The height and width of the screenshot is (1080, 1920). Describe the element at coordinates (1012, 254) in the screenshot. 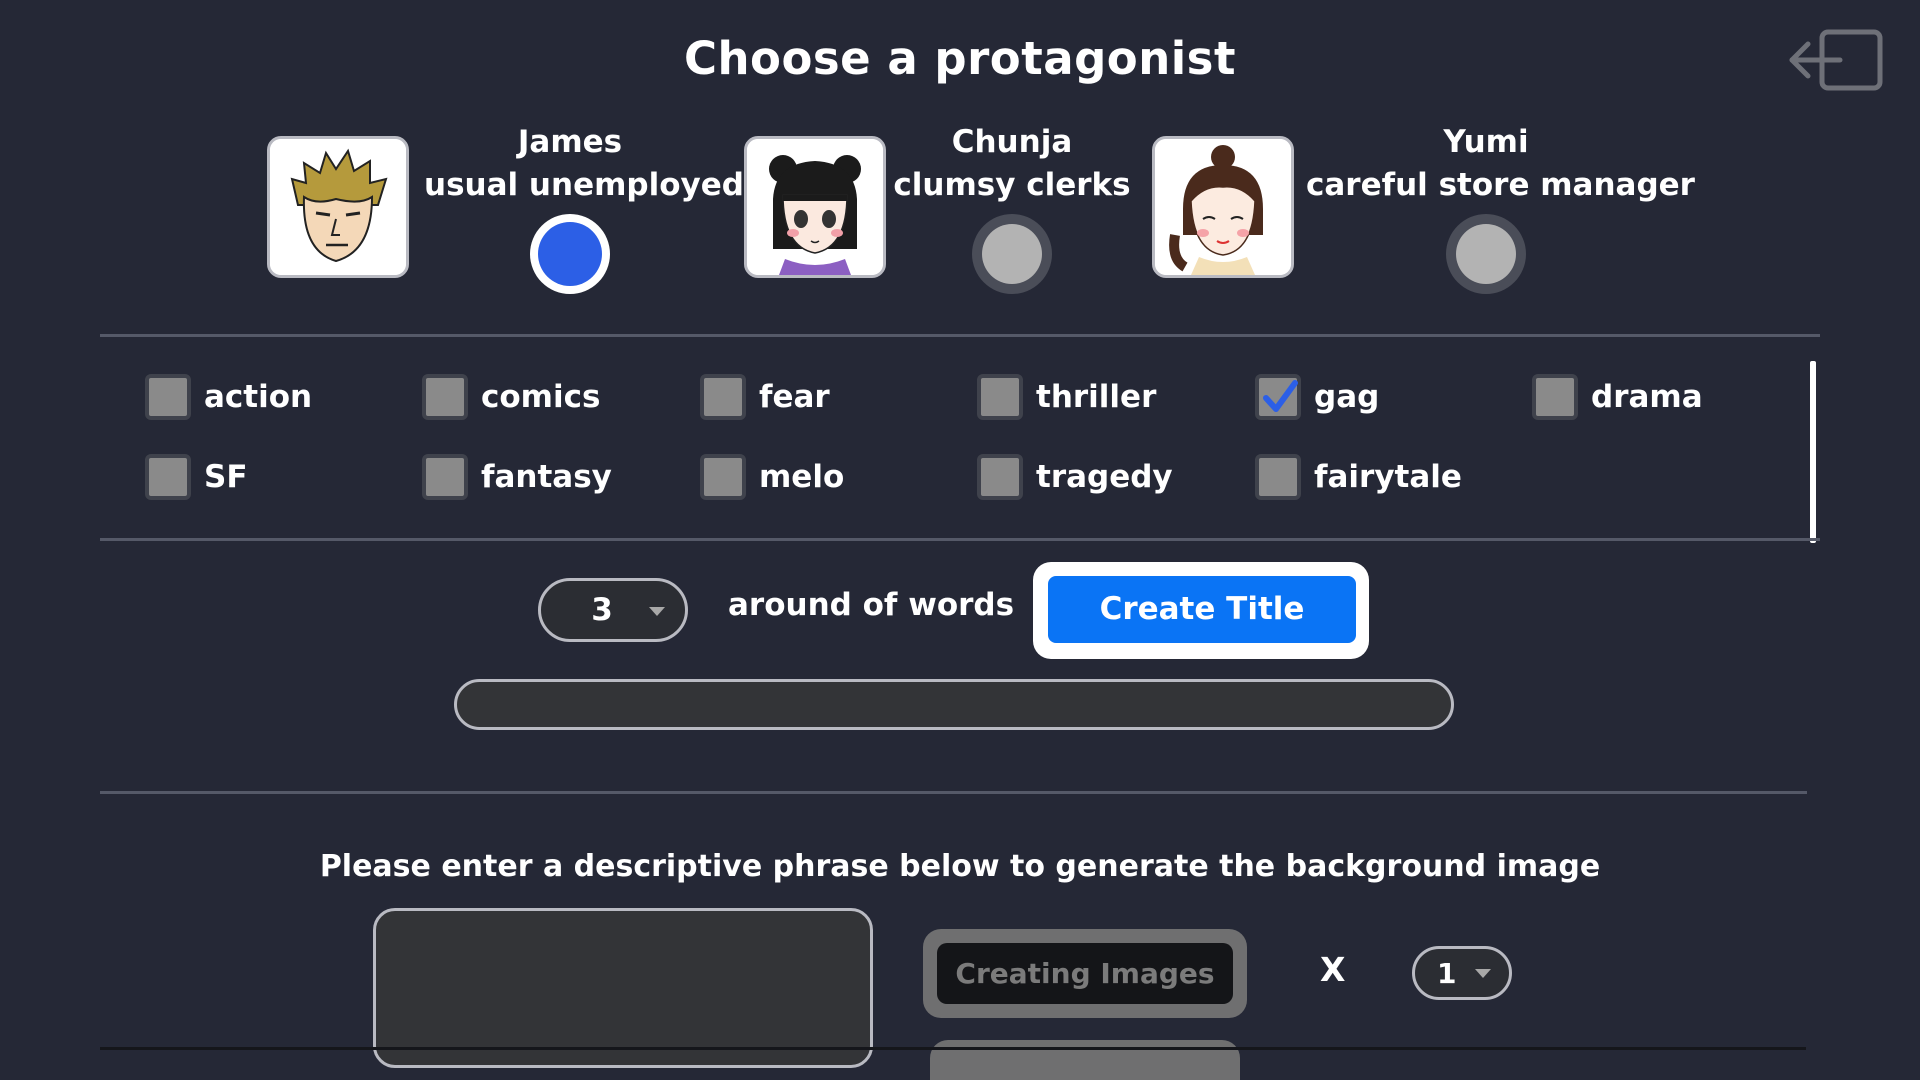

I see `chunja-radio` at that location.